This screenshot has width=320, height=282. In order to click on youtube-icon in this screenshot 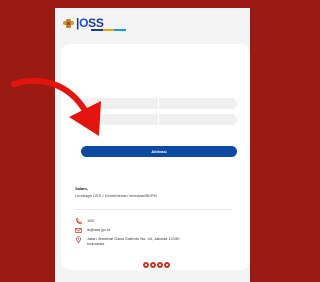, I will do `click(167, 265)`.